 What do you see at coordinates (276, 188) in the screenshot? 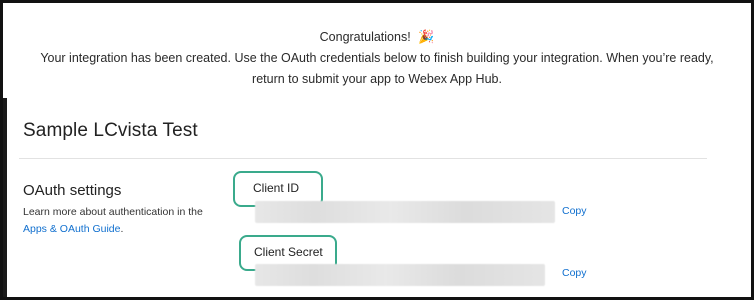
I see `client-id-label: Client ID` at bounding box center [276, 188].